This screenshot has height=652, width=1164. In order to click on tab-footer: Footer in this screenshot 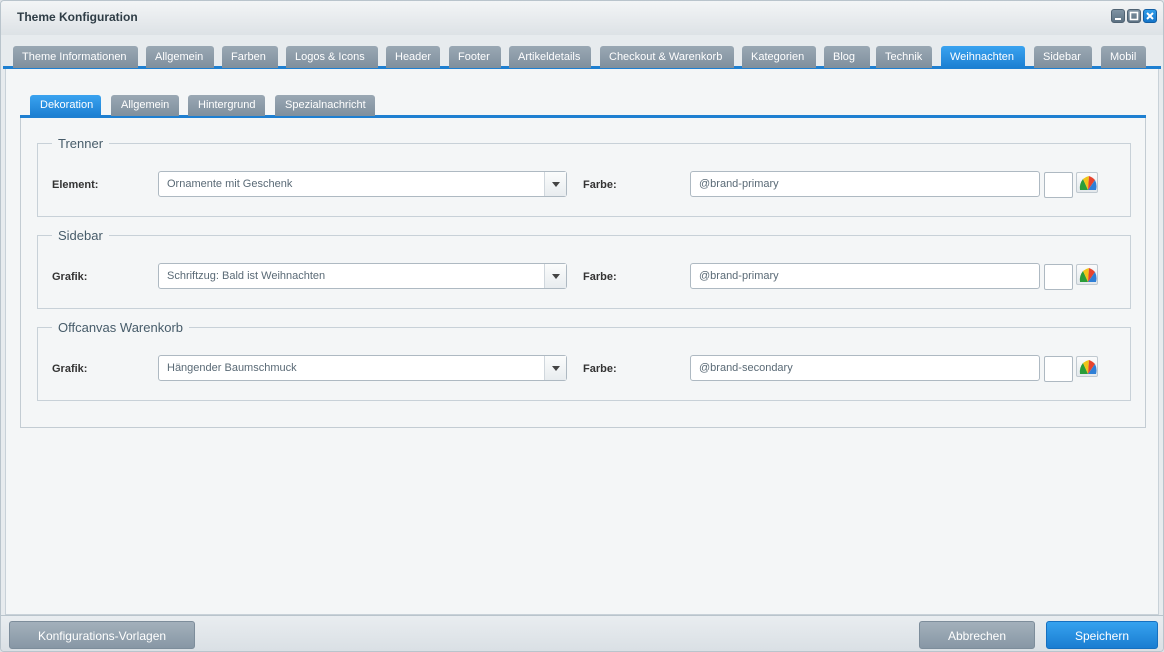, I will do `click(475, 57)`.